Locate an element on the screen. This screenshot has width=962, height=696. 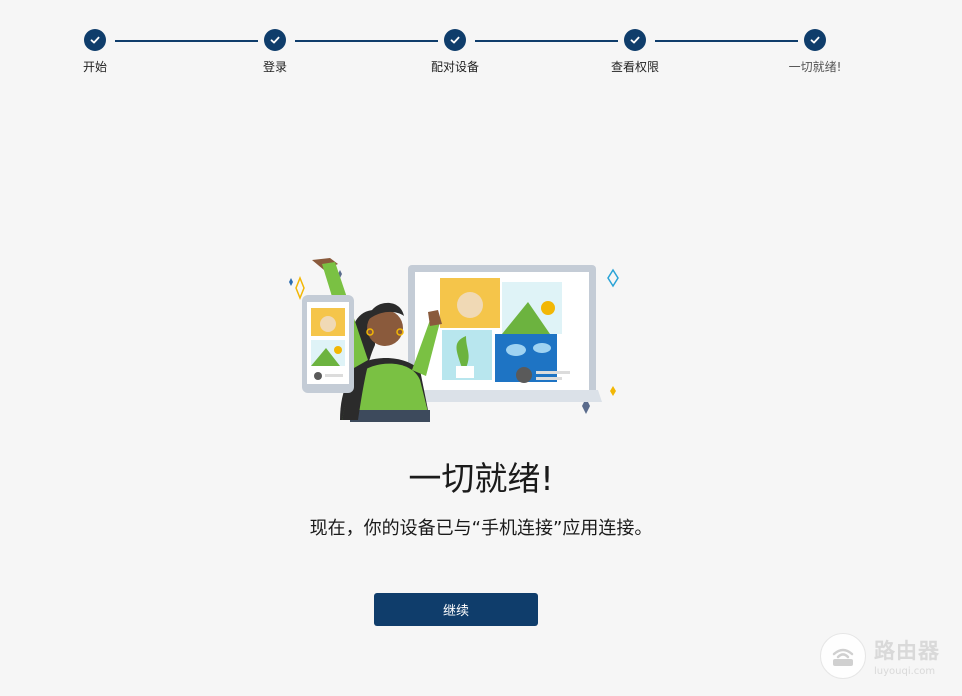
step-review-permissions: 查看权限 is located at coordinates (635, 52).